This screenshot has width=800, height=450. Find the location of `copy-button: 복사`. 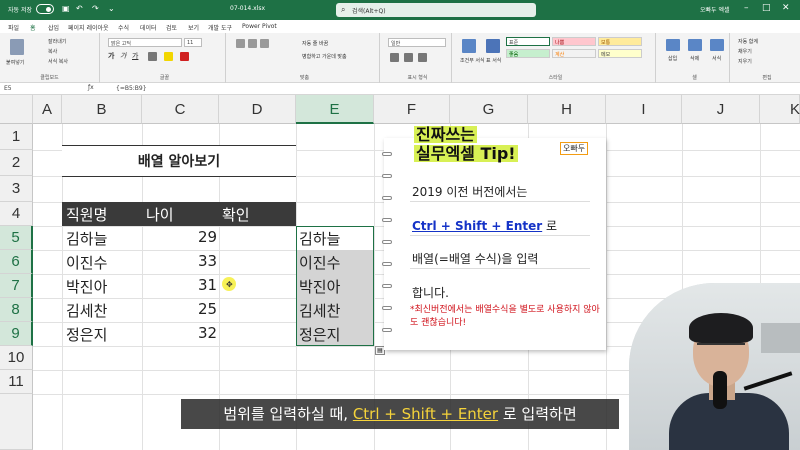

copy-button: 복사 is located at coordinates (52, 51).